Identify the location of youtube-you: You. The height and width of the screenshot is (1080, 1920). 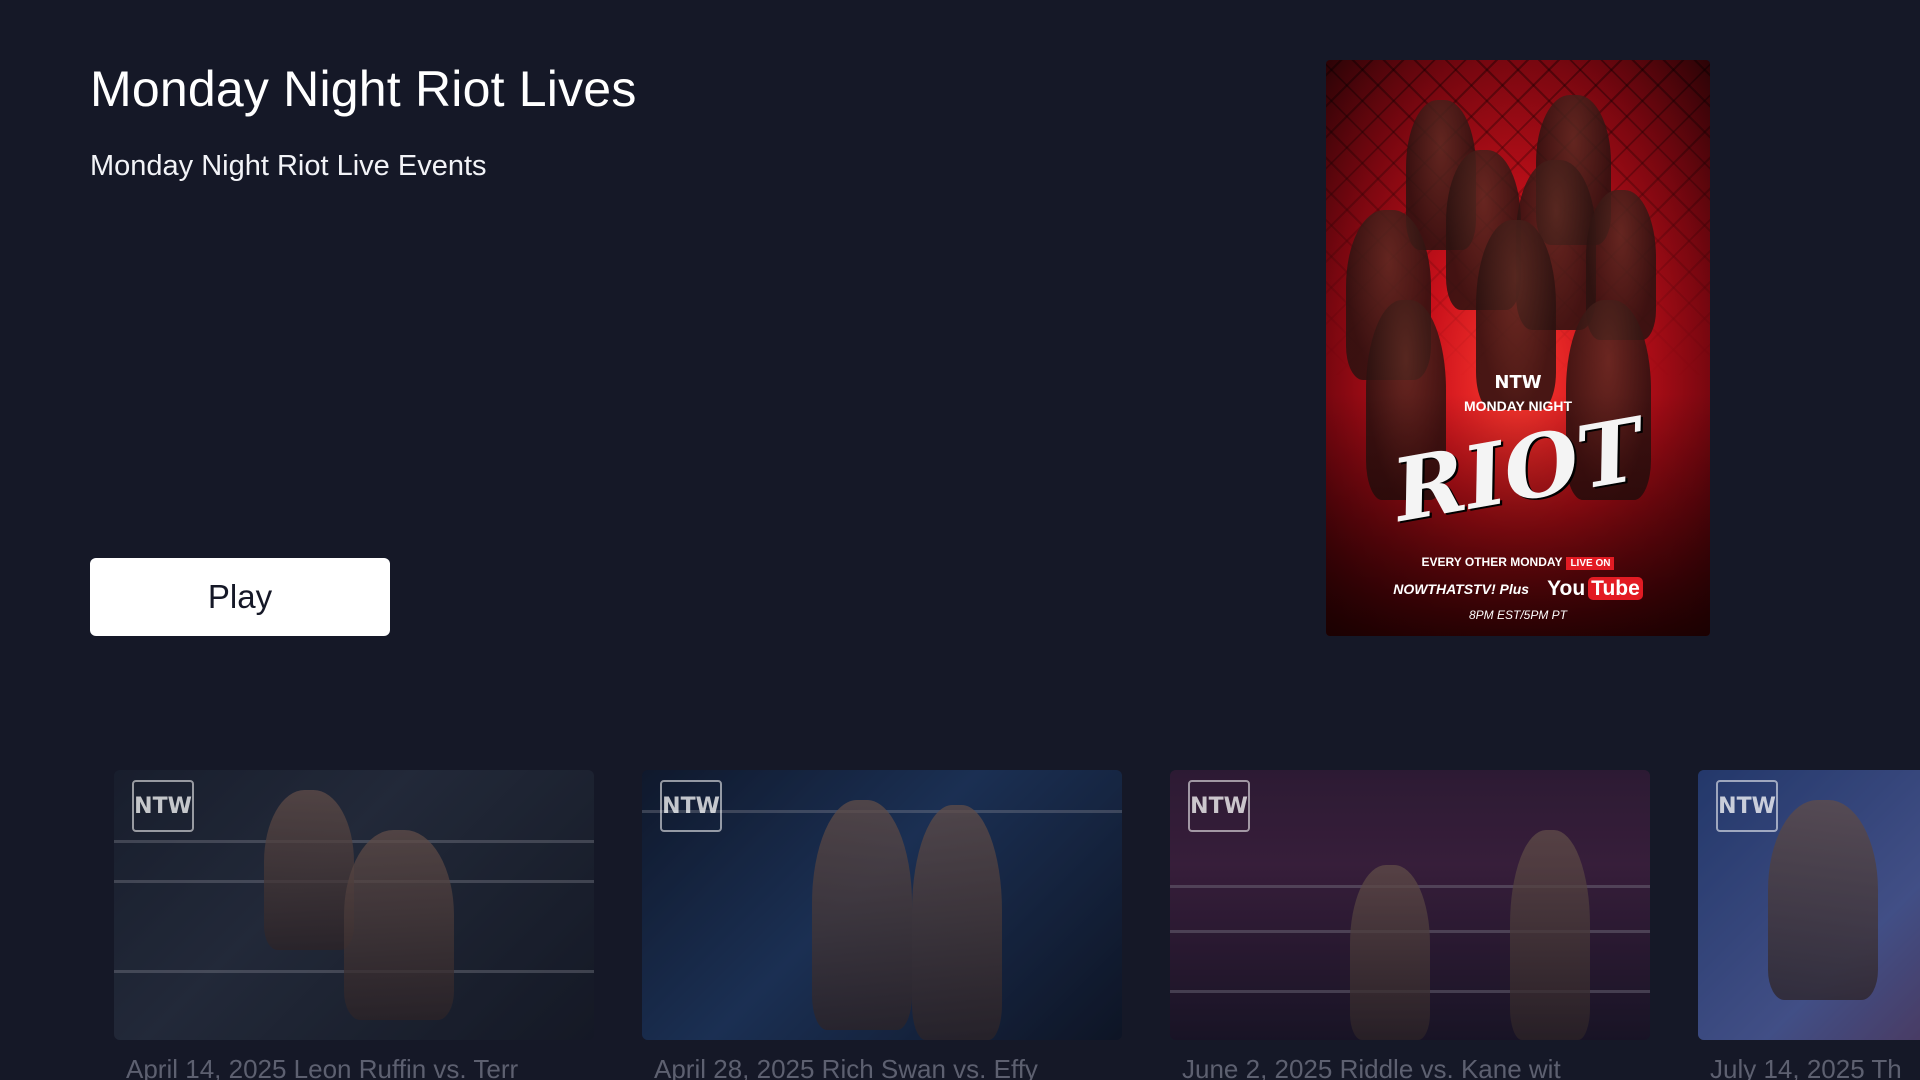
(1566, 588).